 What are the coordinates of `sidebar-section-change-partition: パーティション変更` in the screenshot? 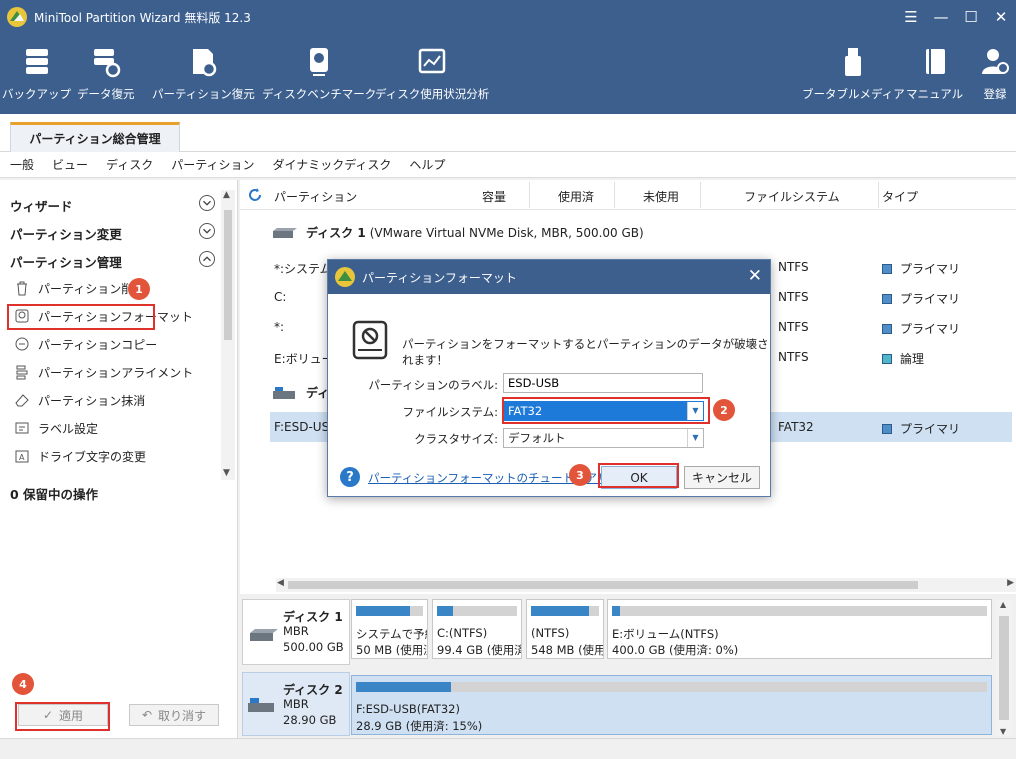 It's located at (66, 233).